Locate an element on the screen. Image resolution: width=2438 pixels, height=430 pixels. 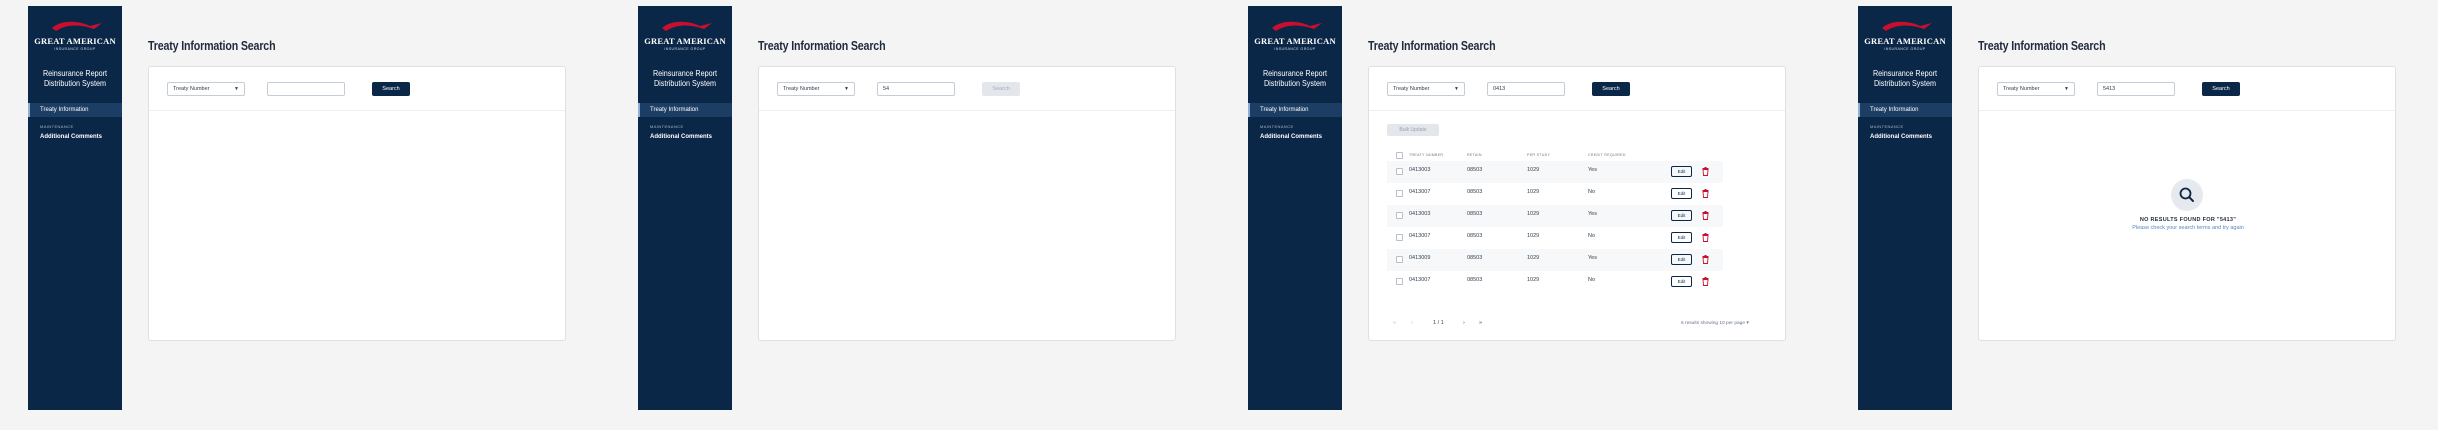
search-input: 0413 is located at coordinates (1526, 89).